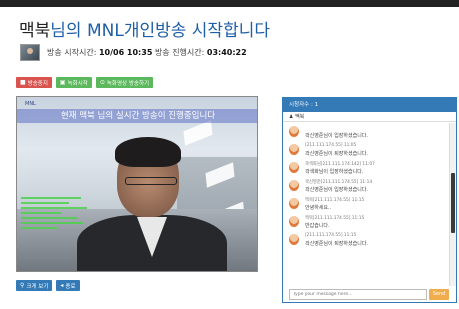 Image resolution: width=459 pixels, height=309 pixels. I want to click on video-controls: ⚲ 크게 보기 ◂ 종료, so click(48, 285).